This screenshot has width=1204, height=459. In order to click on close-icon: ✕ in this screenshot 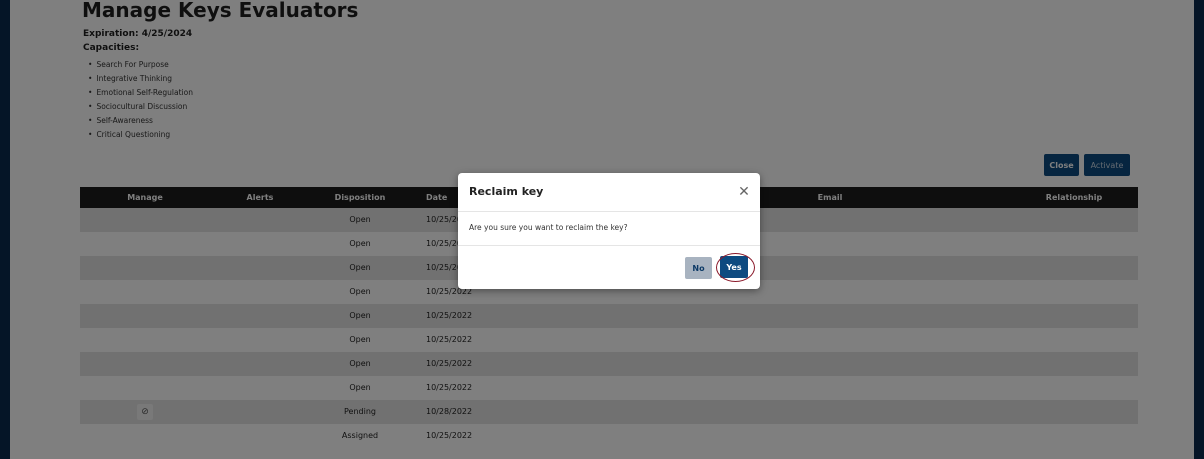, I will do `click(744, 192)`.